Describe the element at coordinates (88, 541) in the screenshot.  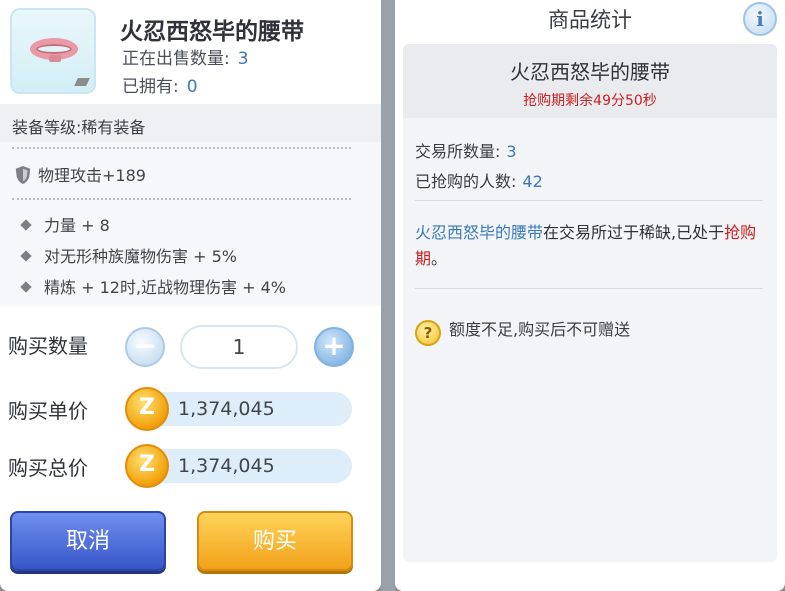
I see `cancel-button: 取消` at that location.